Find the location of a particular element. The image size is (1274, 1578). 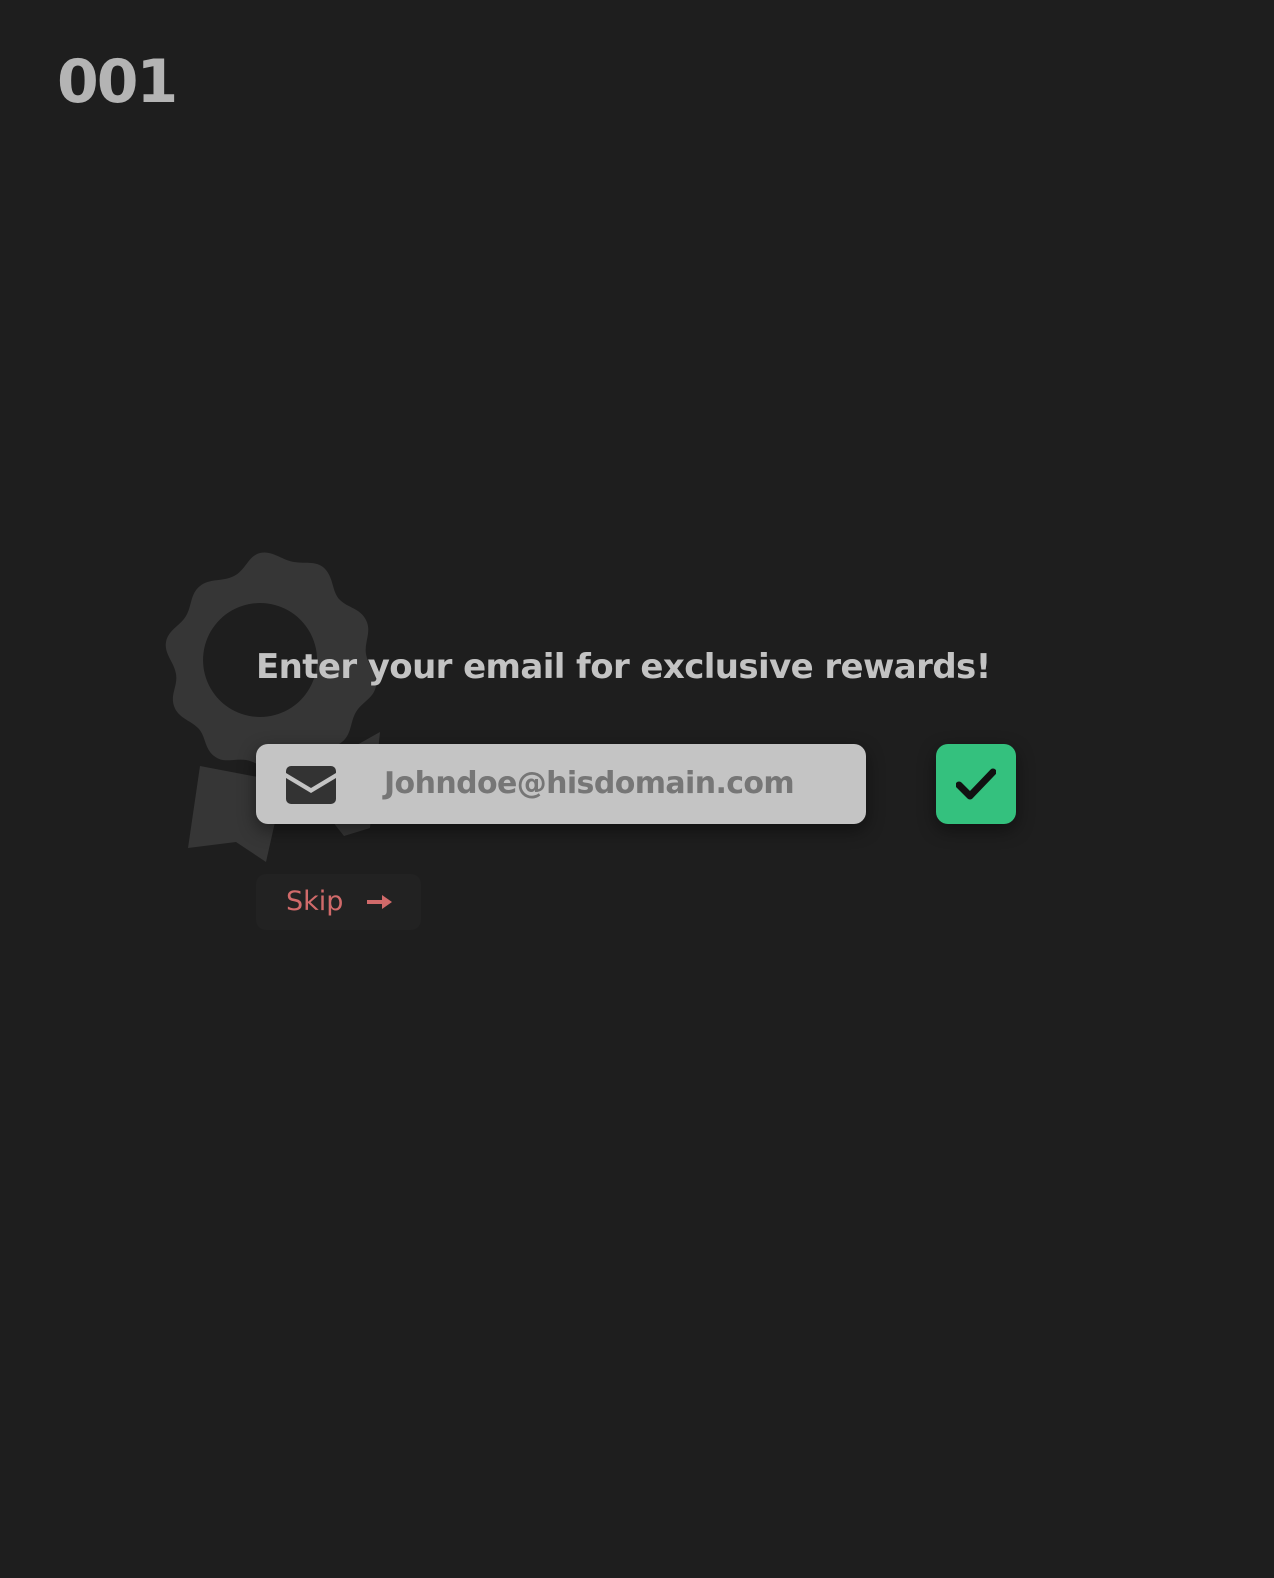

submit-button is located at coordinates (976, 784).